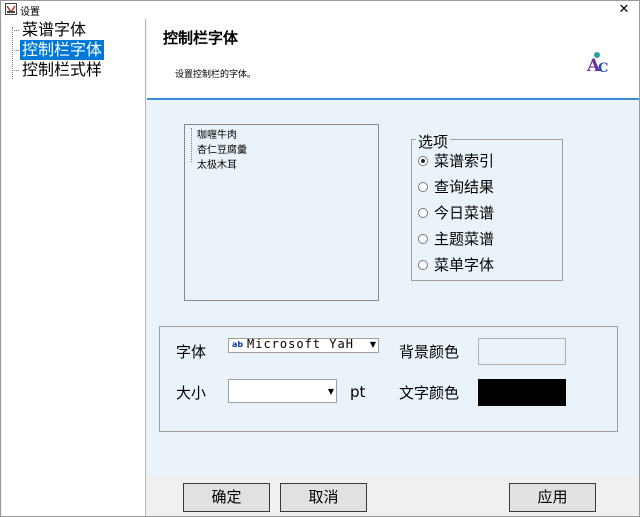 The image size is (640, 517). Describe the element at coordinates (282, 391) in the screenshot. I see `size-select: ▼` at that location.